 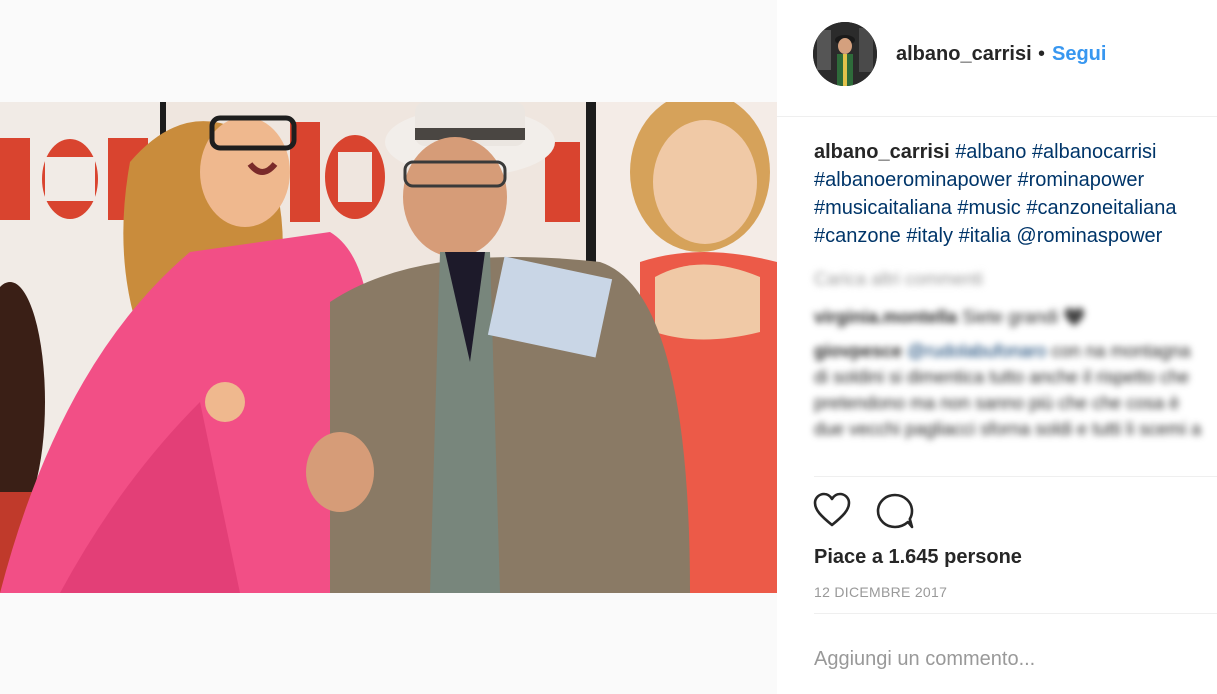 What do you see at coordinates (1089, 236) in the screenshot?
I see `mention: @rominaspower` at bounding box center [1089, 236].